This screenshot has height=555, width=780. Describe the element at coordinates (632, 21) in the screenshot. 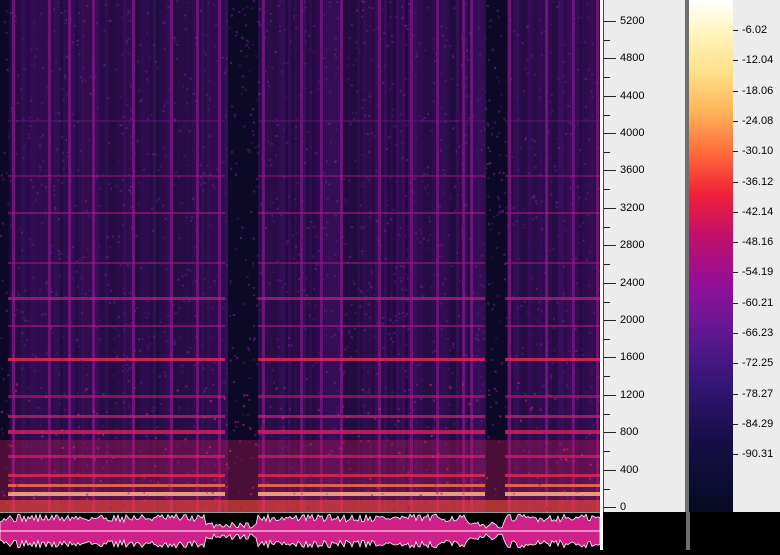

I see `frequency-tick-label: 5200` at that location.